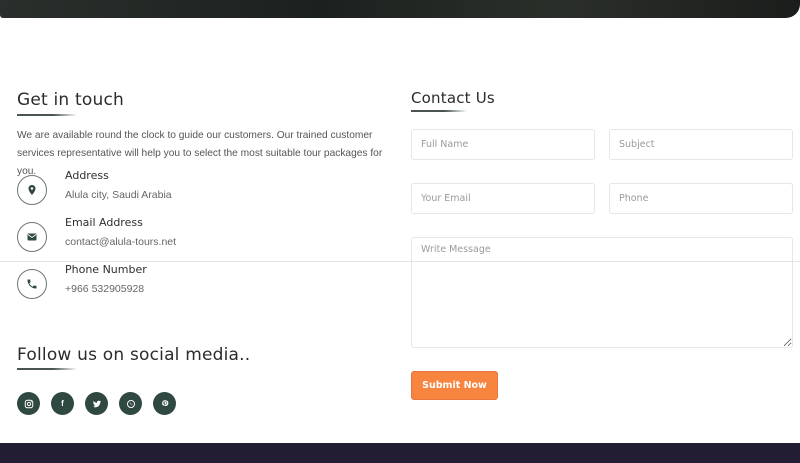  Describe the element at coordinates (400, 9) in the screenshot. I see `hero-banner-edge` at that location.